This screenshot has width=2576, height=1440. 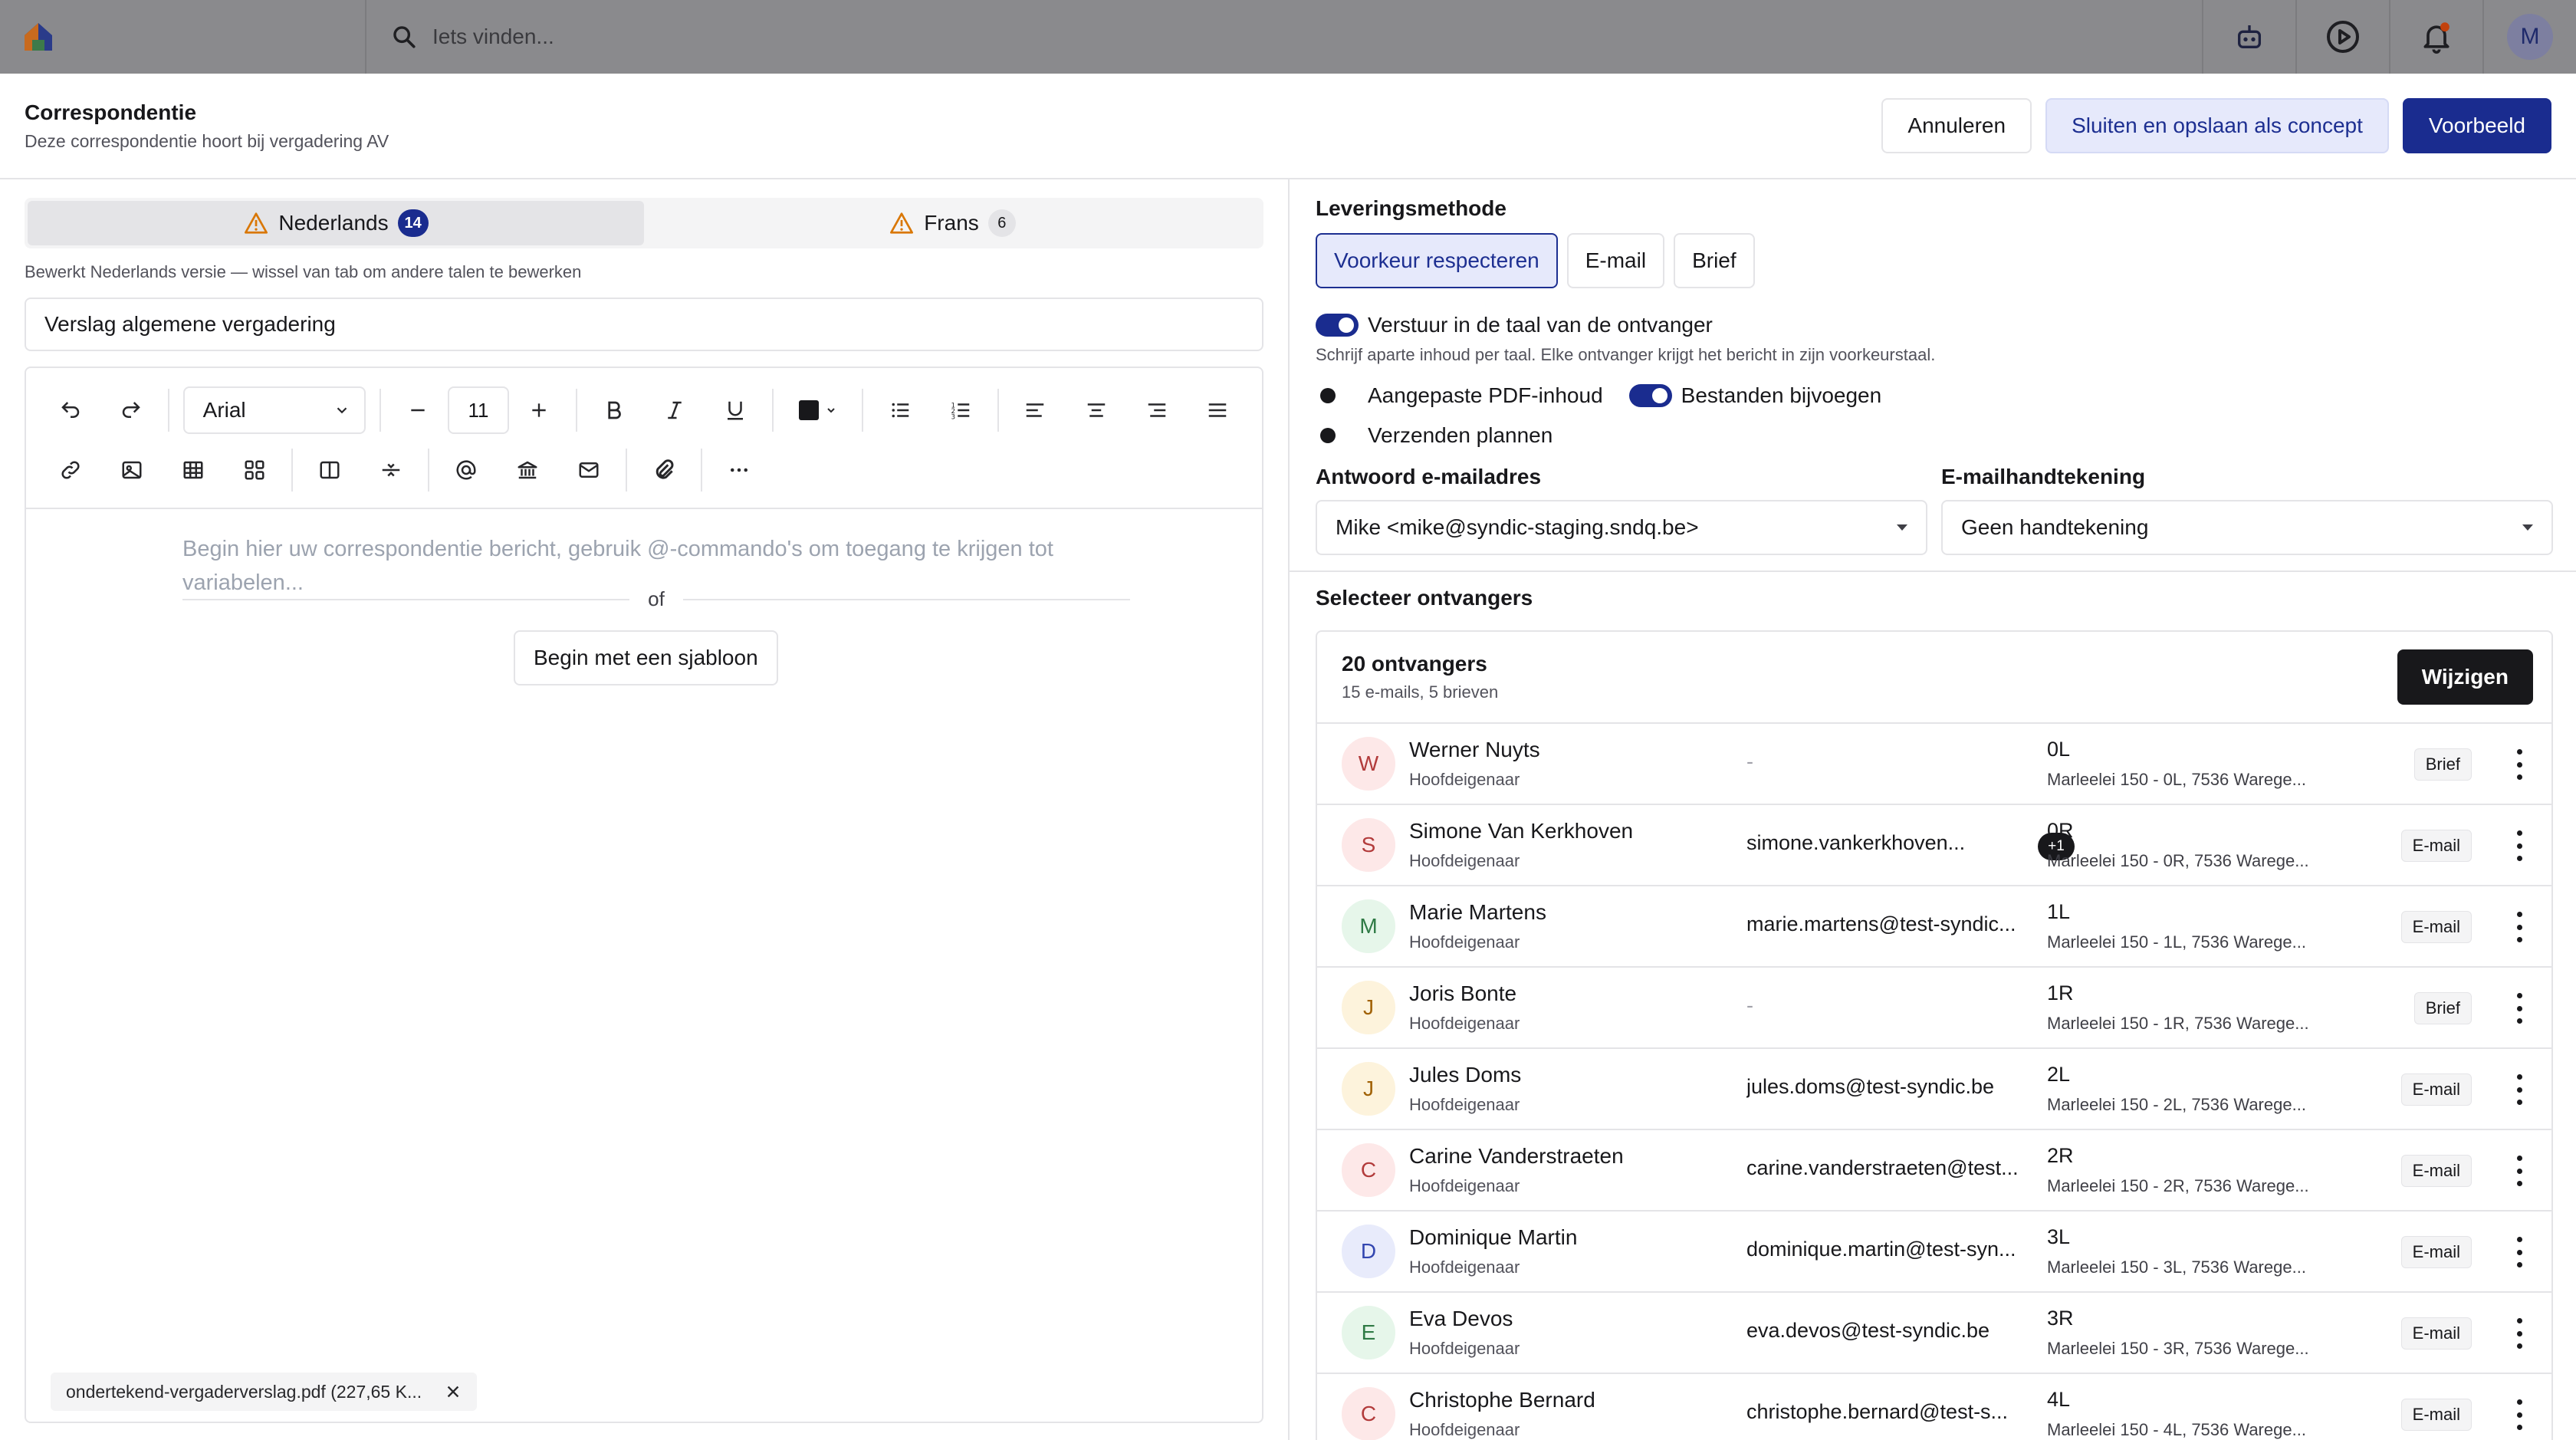 What do you see at coordinates (1463, 993) in the screenshot?
I see `recipient-name: Joris Bonte` at bounding box center [1463, 993].